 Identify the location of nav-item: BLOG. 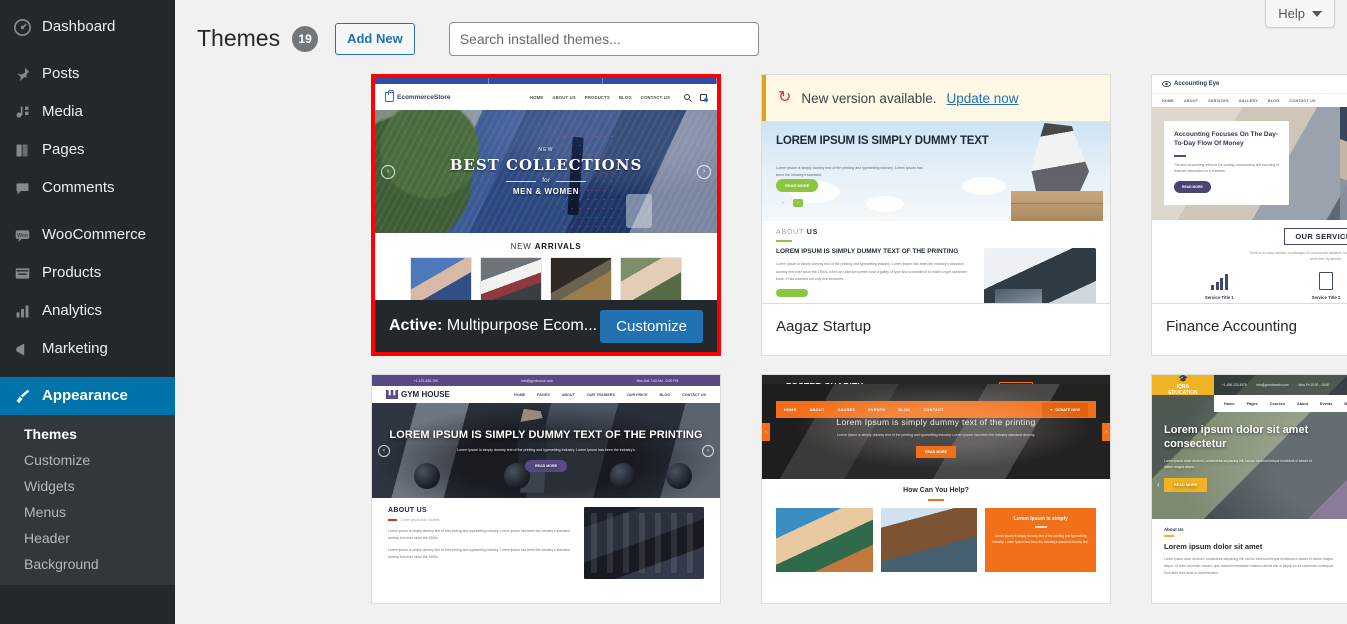
(1273, 100).